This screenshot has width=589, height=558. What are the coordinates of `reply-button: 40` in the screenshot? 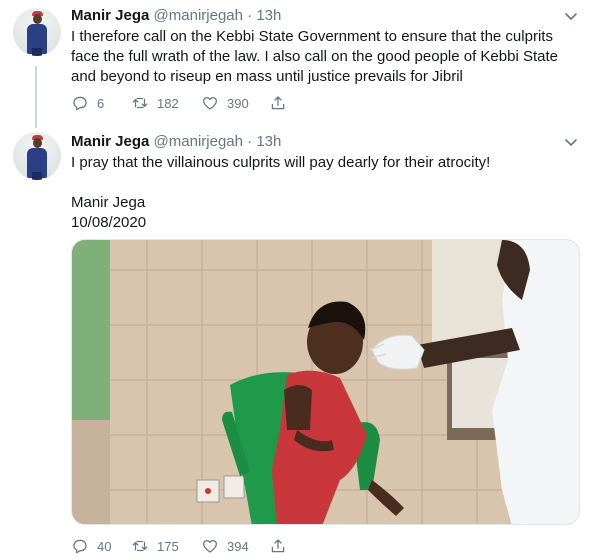 It's located at (91, 546).